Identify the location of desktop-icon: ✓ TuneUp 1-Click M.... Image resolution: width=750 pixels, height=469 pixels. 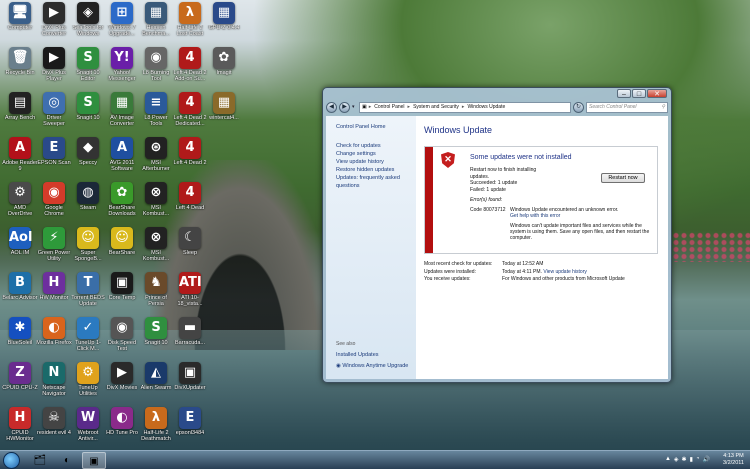
(88, 338).